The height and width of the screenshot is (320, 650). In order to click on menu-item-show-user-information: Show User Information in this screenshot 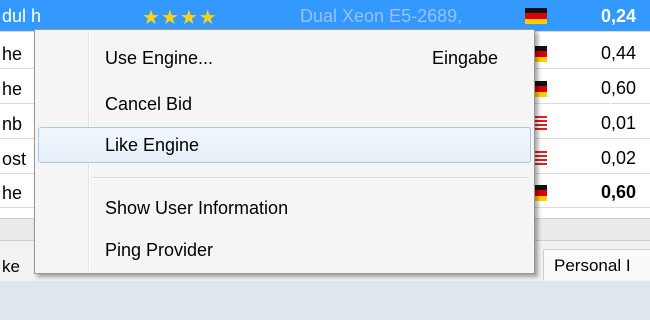, I will do `click(284, 208)`.